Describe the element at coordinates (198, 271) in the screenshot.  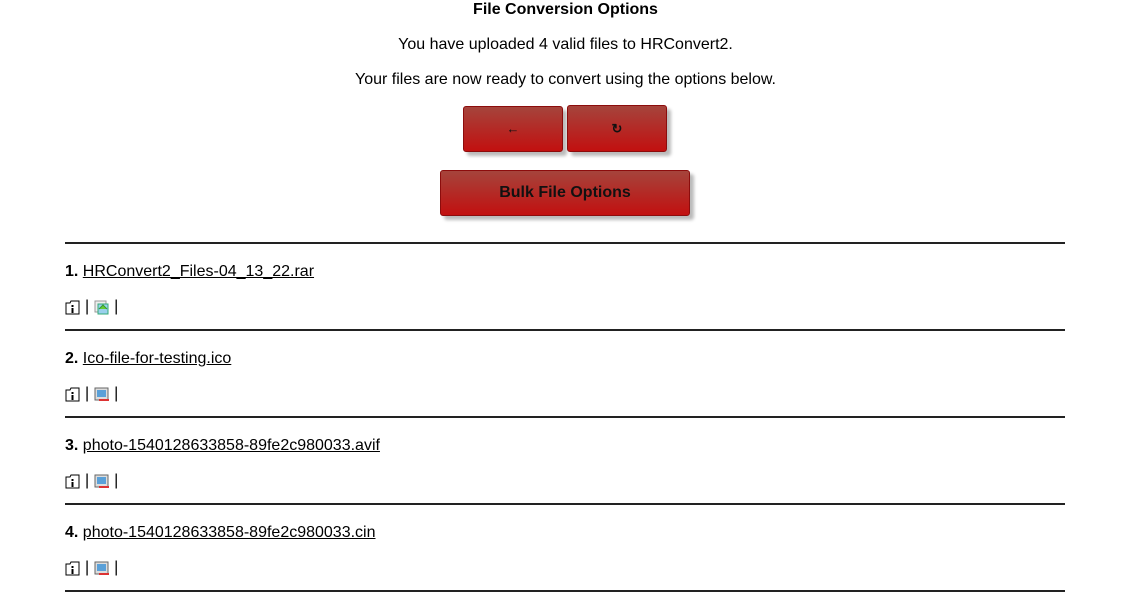
I see `file-link: HRConvert2_Files-04_13_22.rar` at that location.